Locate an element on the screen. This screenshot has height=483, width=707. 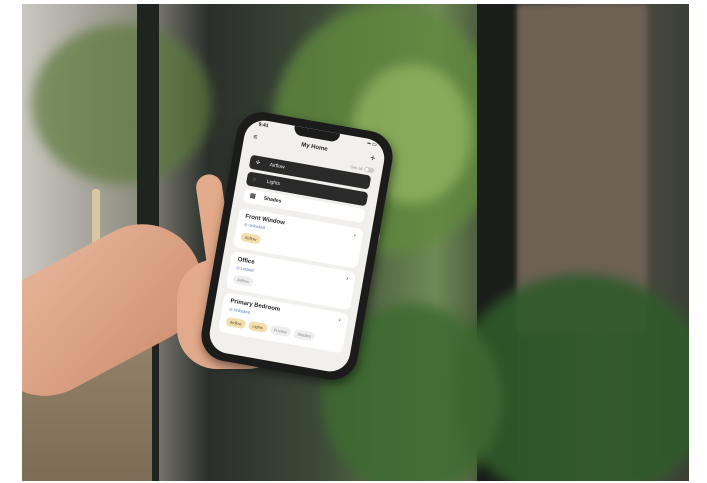
bulb-icon: ◌ is located at coordinates (254, 179).